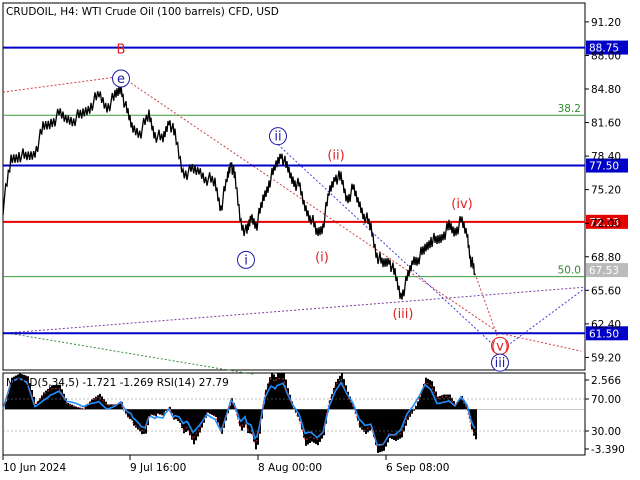 Image resolution: width=640 pixels, height=480 pixels. I want to click on wave-label: iii, so click(500, 363).